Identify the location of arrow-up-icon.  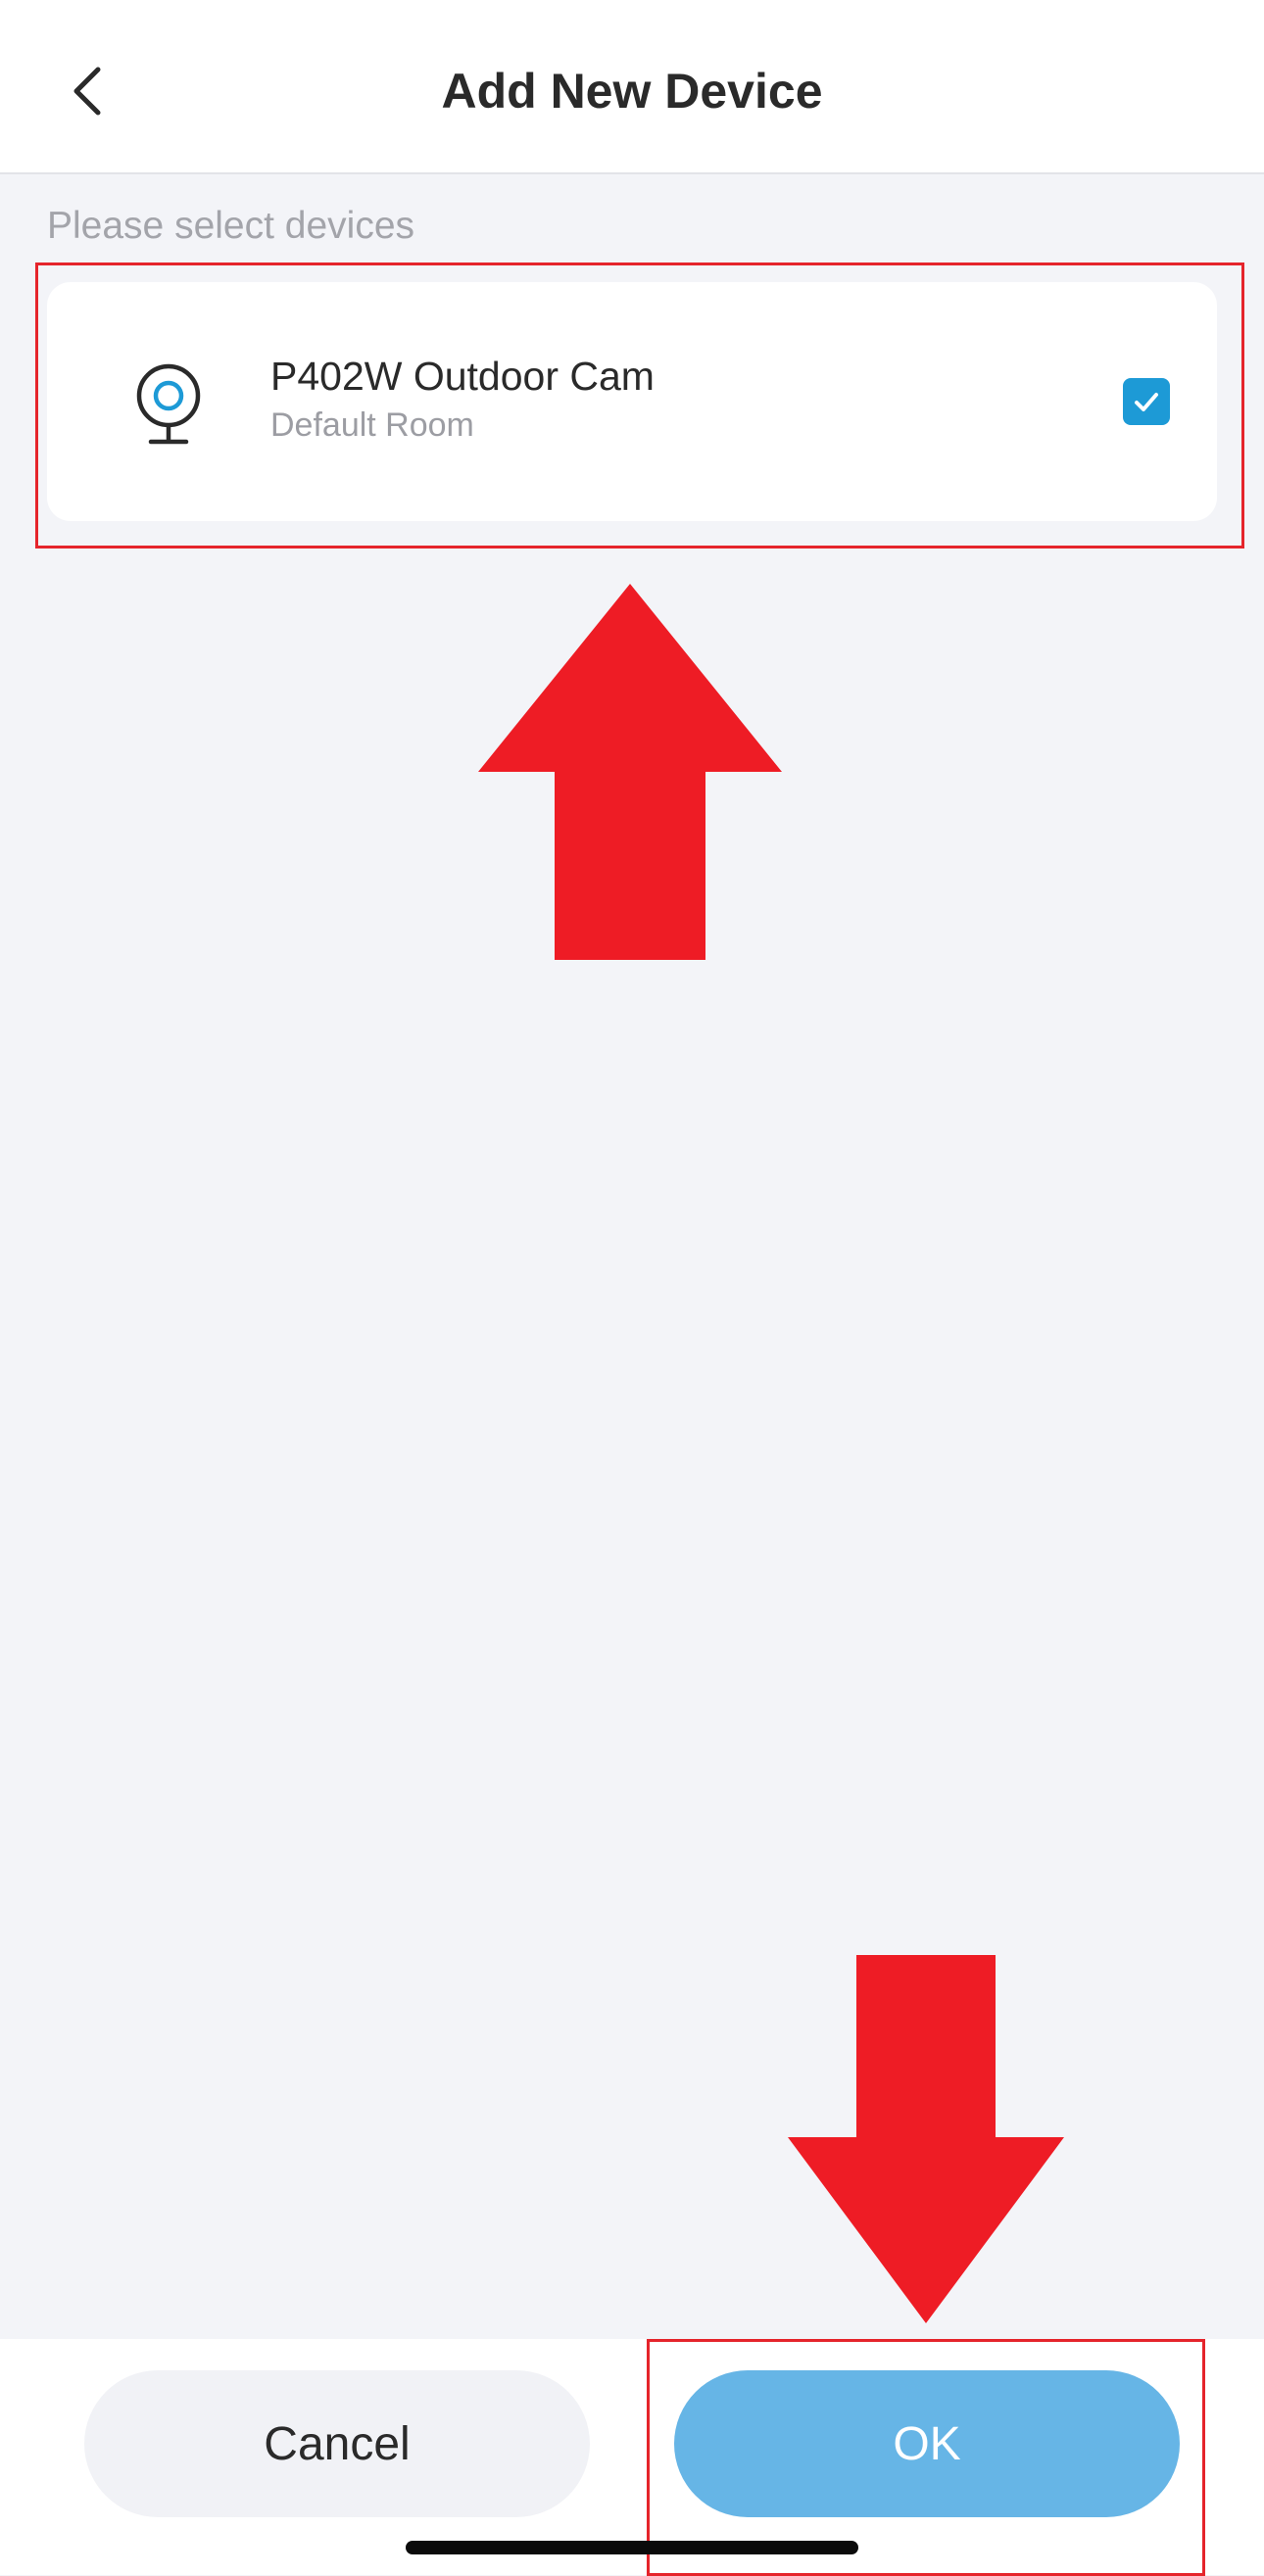
(630, 772).